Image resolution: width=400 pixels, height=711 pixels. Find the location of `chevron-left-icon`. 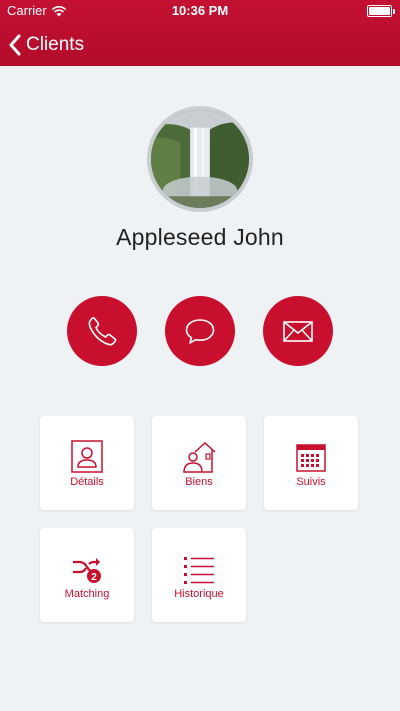

chevron-left-icon is located at coordinates (15, 45).